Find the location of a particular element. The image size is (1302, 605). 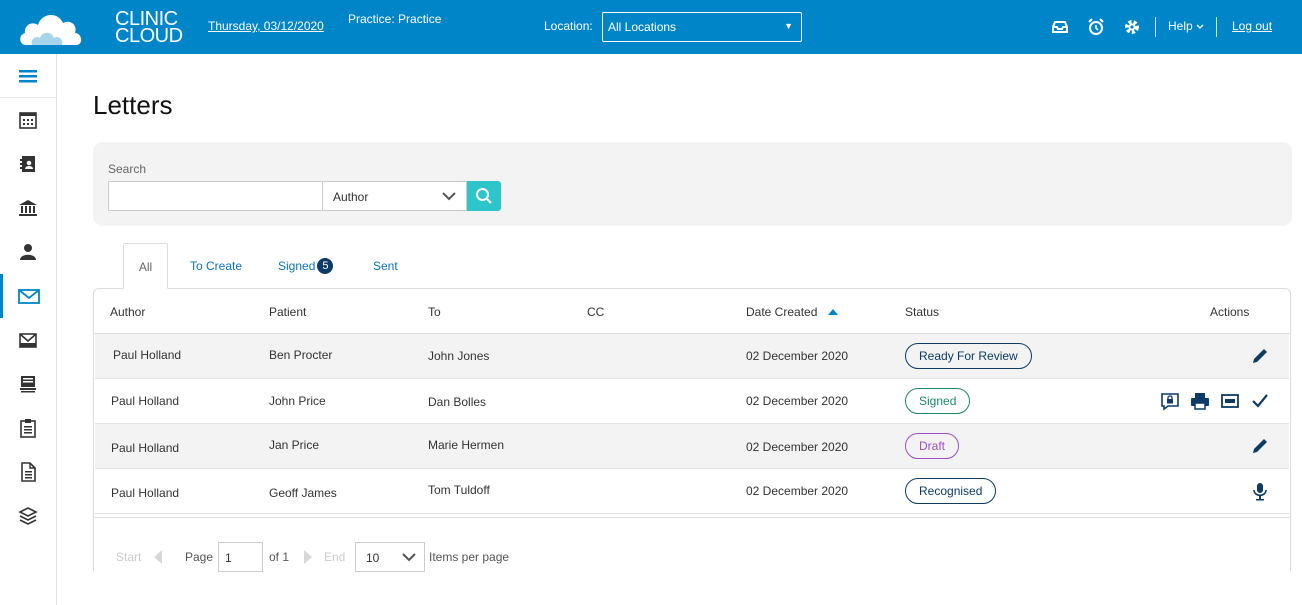

status-badge: Ready For Review is located at coordinates (968, 356).